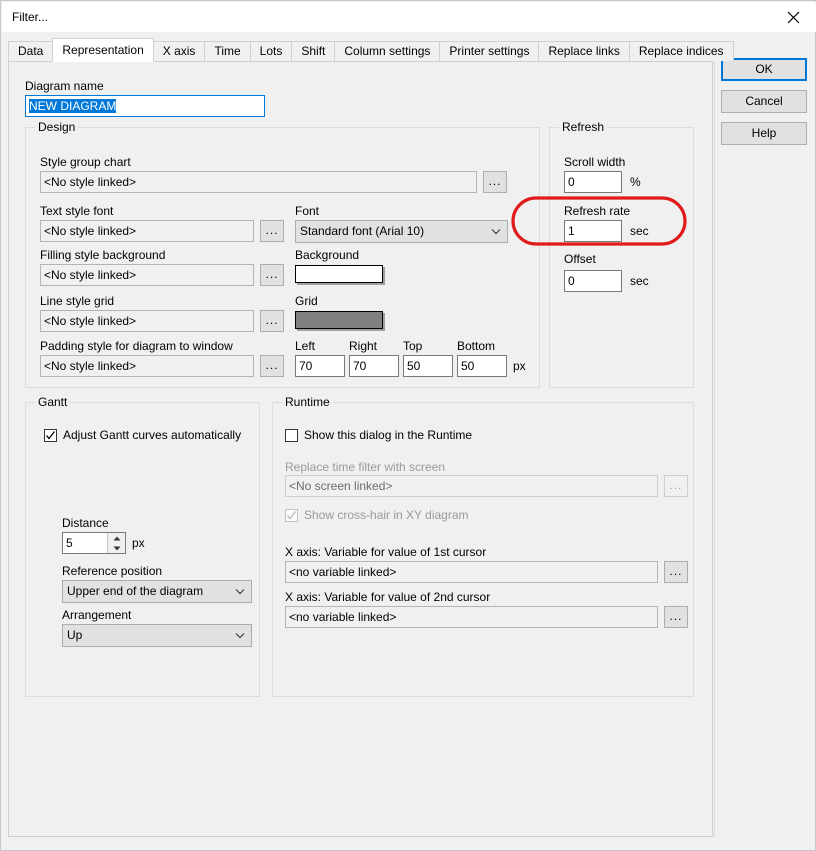 Image resolution: width=816 pixels, height=851 pixels. Describe the element at coordinates (764, 133) in the screenshot. I see `help-button: Help` at that location.